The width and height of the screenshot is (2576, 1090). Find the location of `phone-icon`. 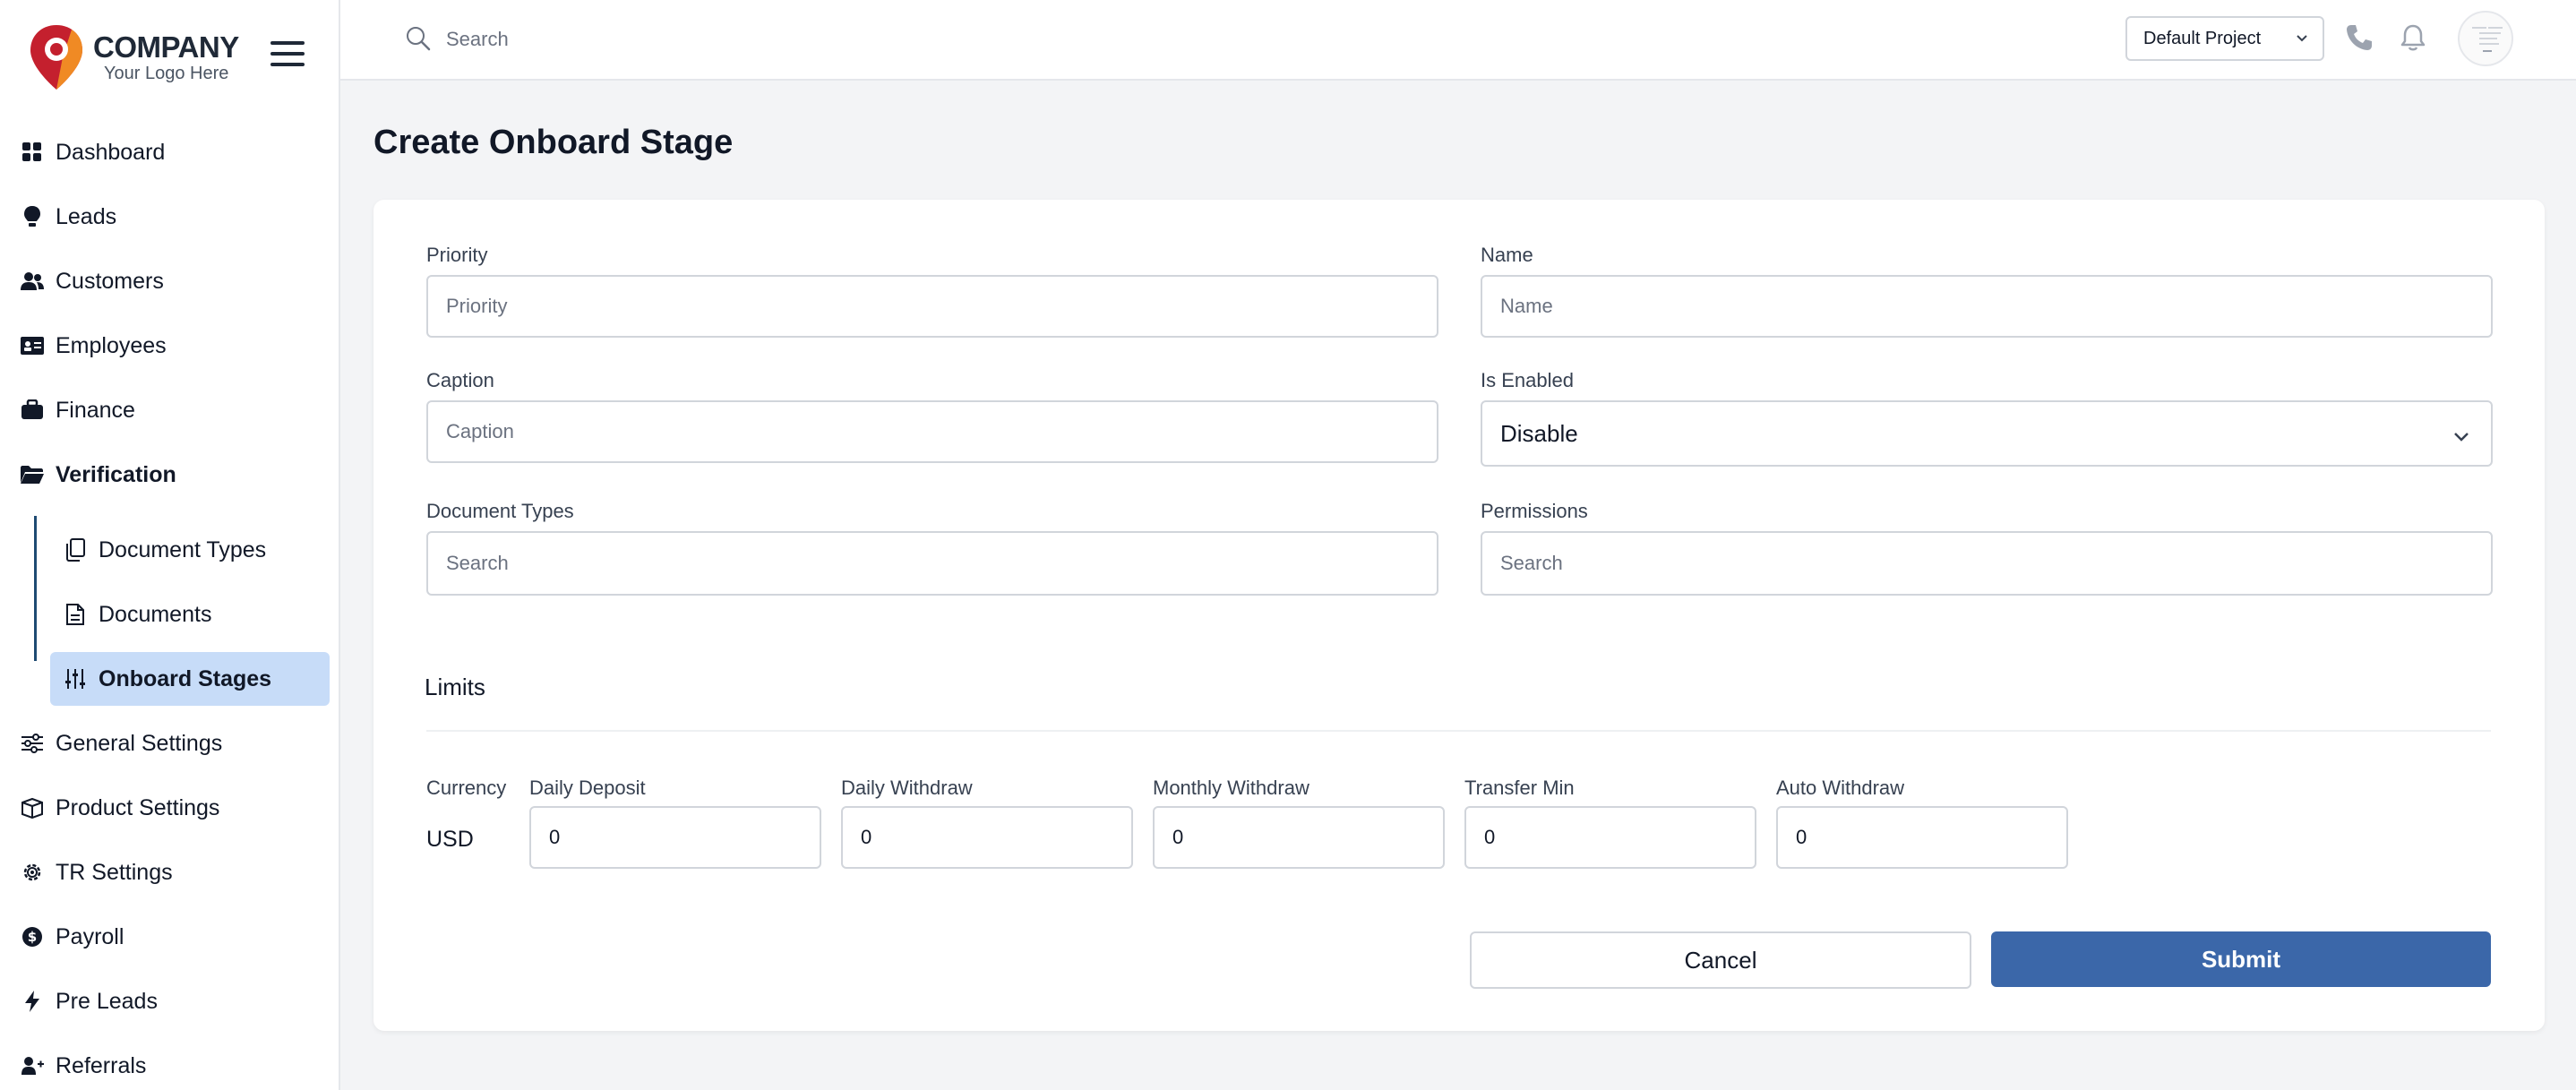

phone-icon is located at coordinates (2359, 37).